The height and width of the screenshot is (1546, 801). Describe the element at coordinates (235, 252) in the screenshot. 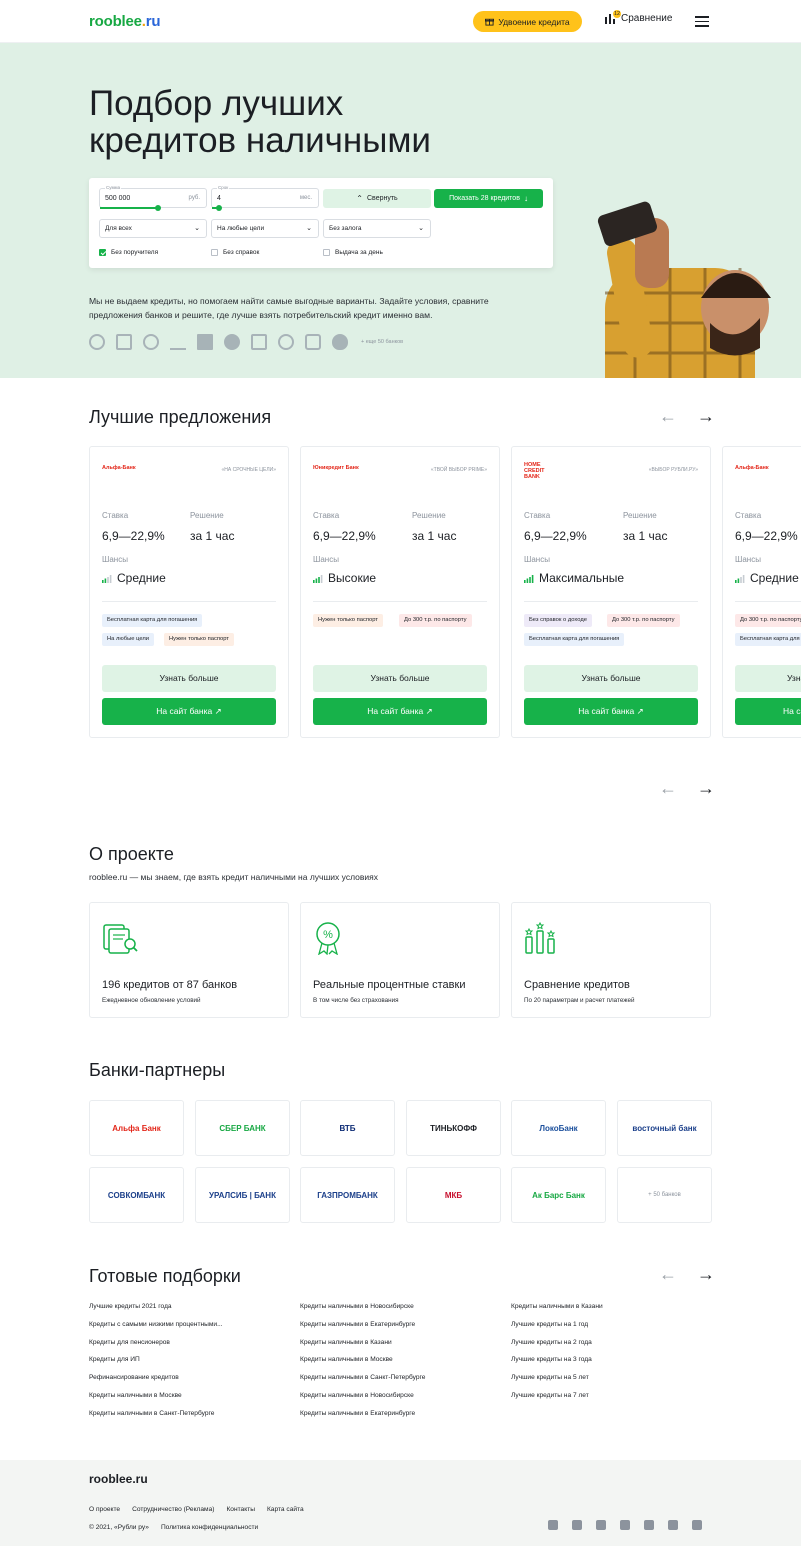

I see `no-certificates-checkbox: Без справок` at that location.